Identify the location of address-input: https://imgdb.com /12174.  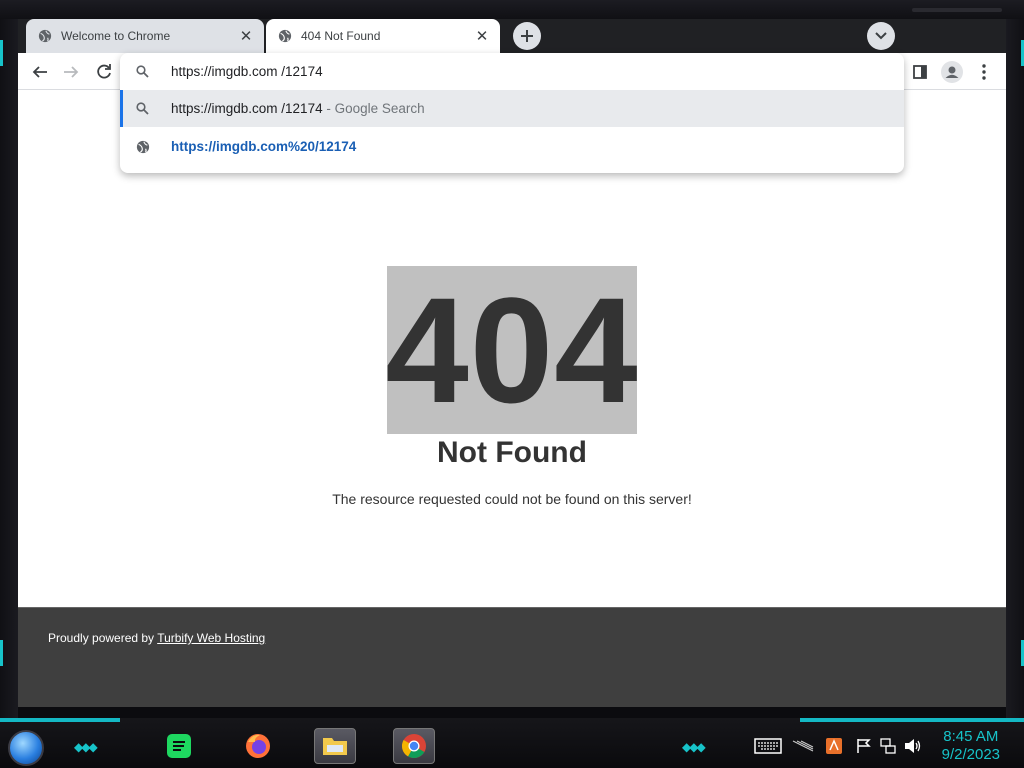
(247, 71).